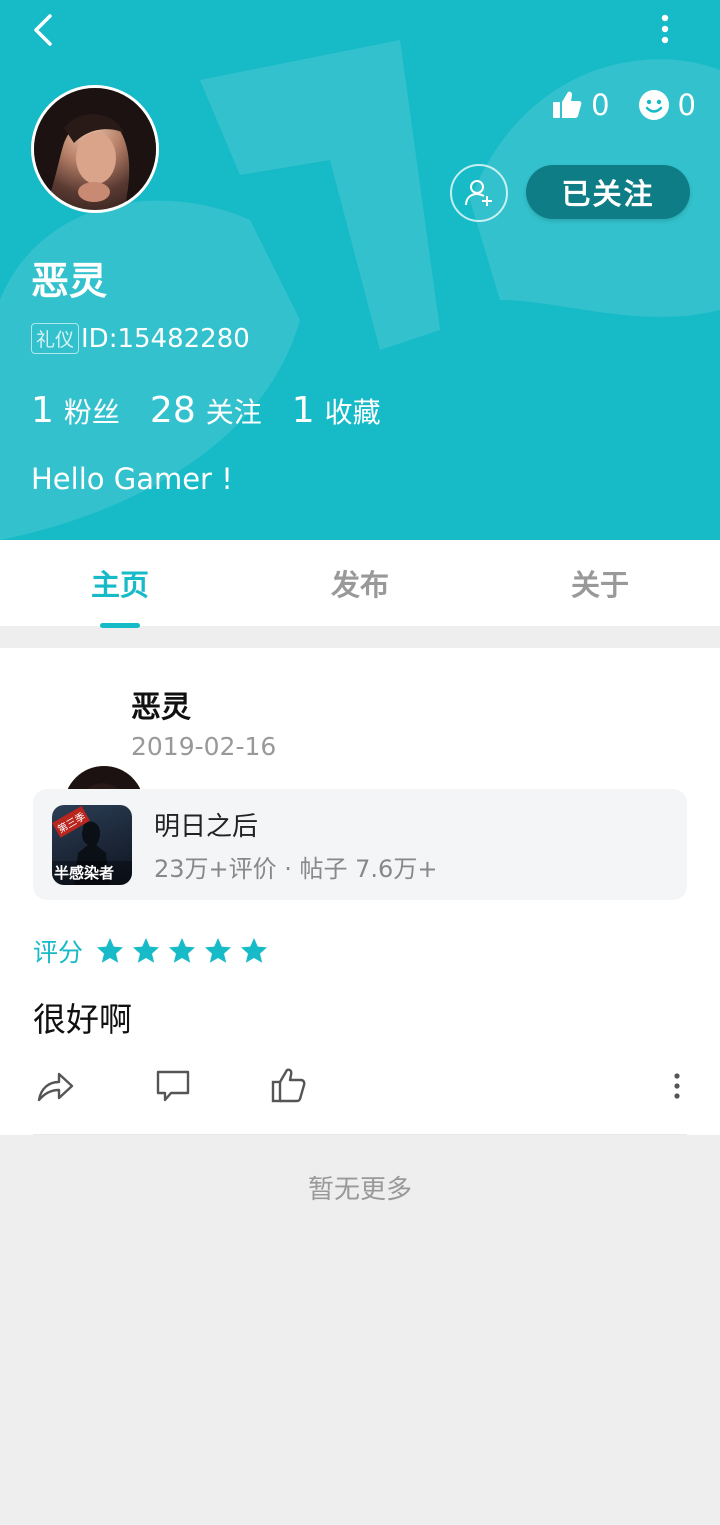  Describe the element at coordinates (360, 1134) in the screenshot. I see `post-divider` at that location.